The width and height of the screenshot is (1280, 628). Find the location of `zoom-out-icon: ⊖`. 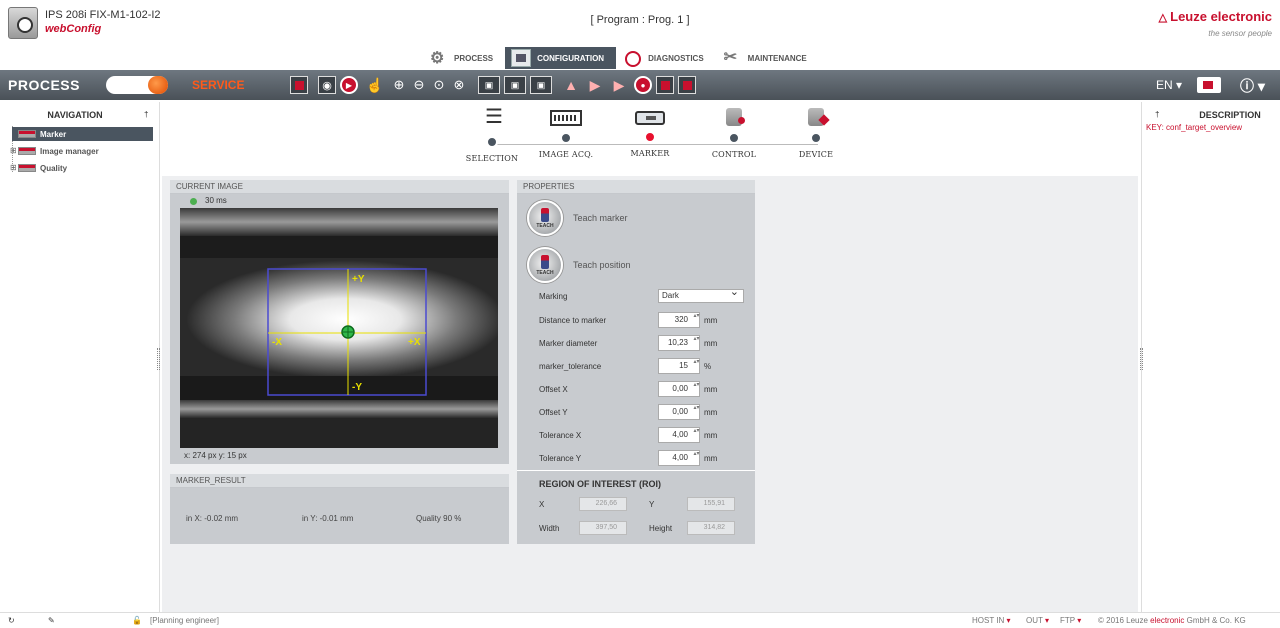

zoom-out-icon: ⊖ is located at coordinates (419, 84).